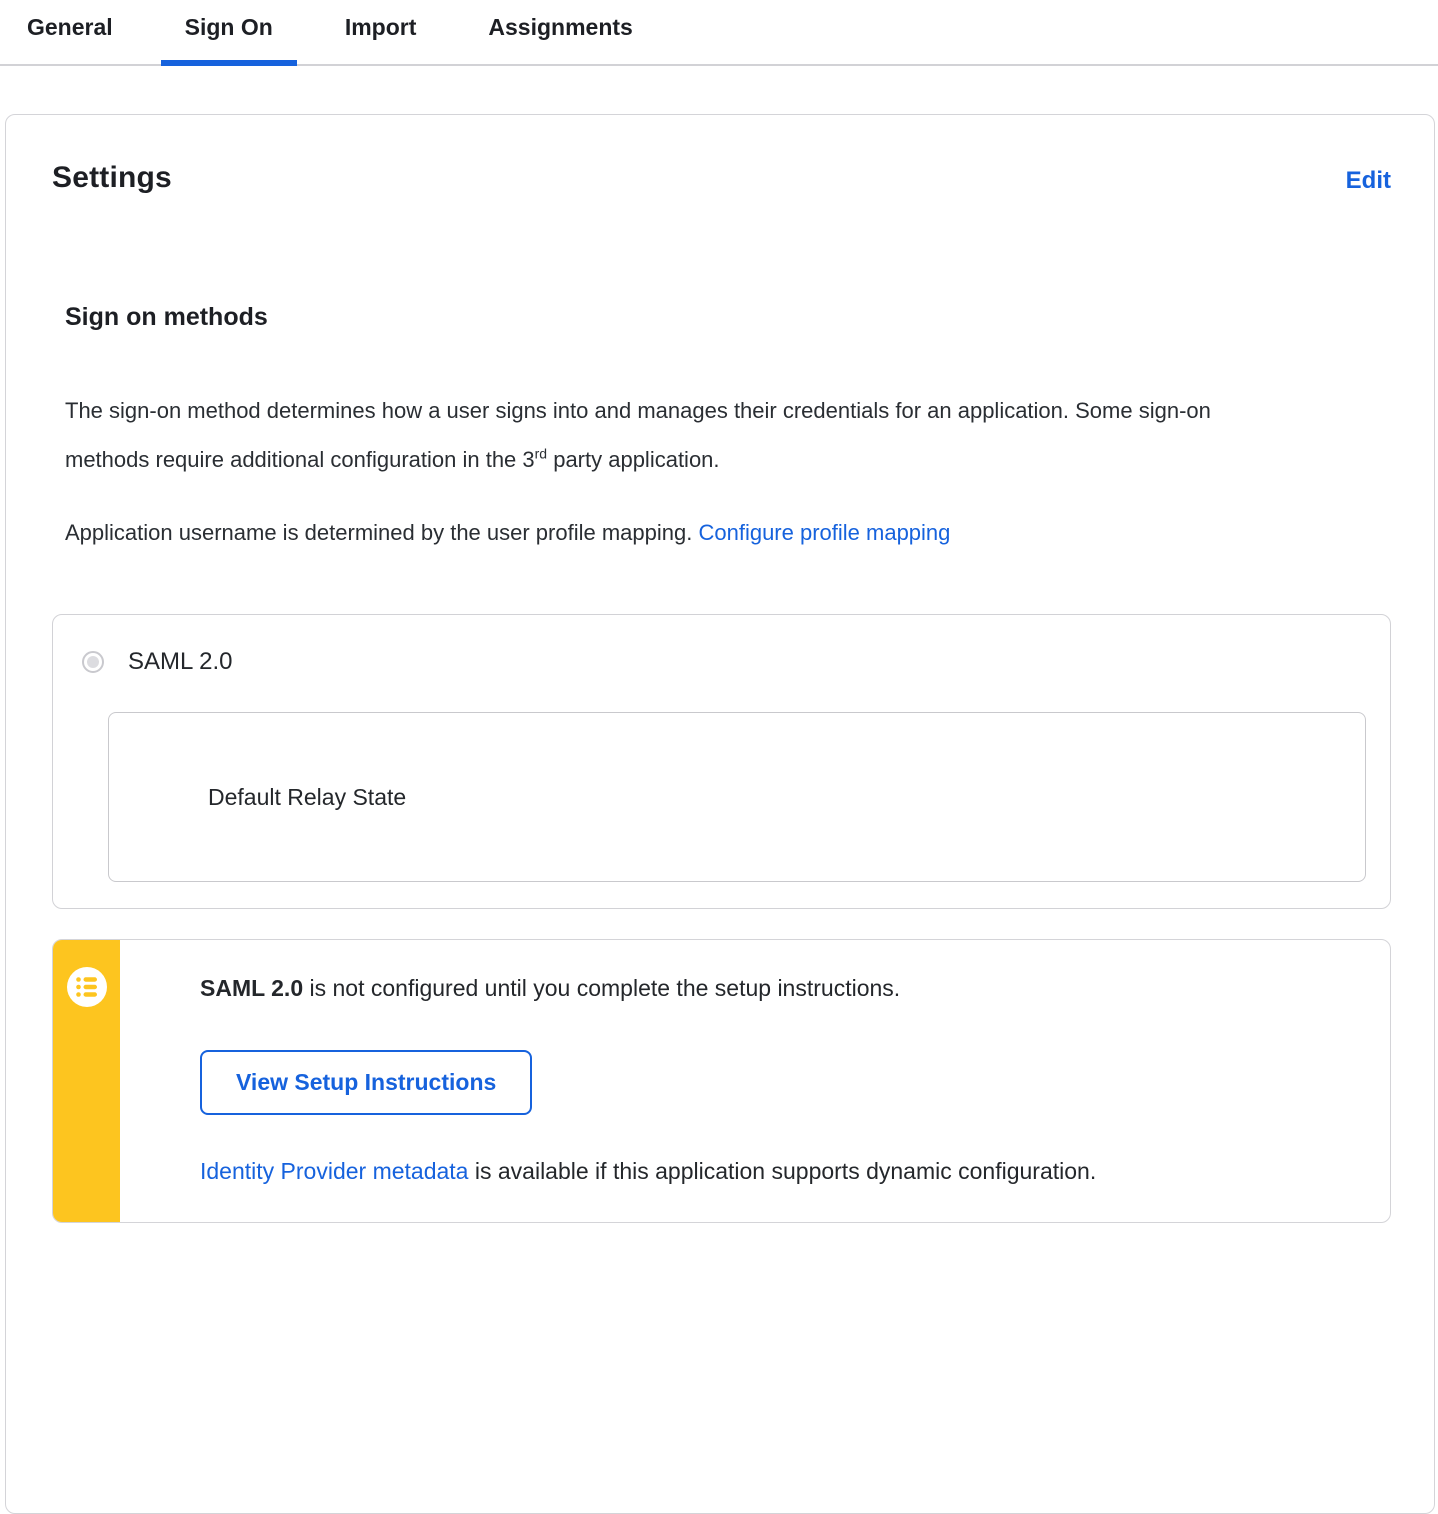 This screenshot has width=1438, height=1514. What do you see at coordinates (366, 1082) in the screenshot?
I see `view-setup-instructions-button: View Setup Instructions` at bounding box center [366, 1082].